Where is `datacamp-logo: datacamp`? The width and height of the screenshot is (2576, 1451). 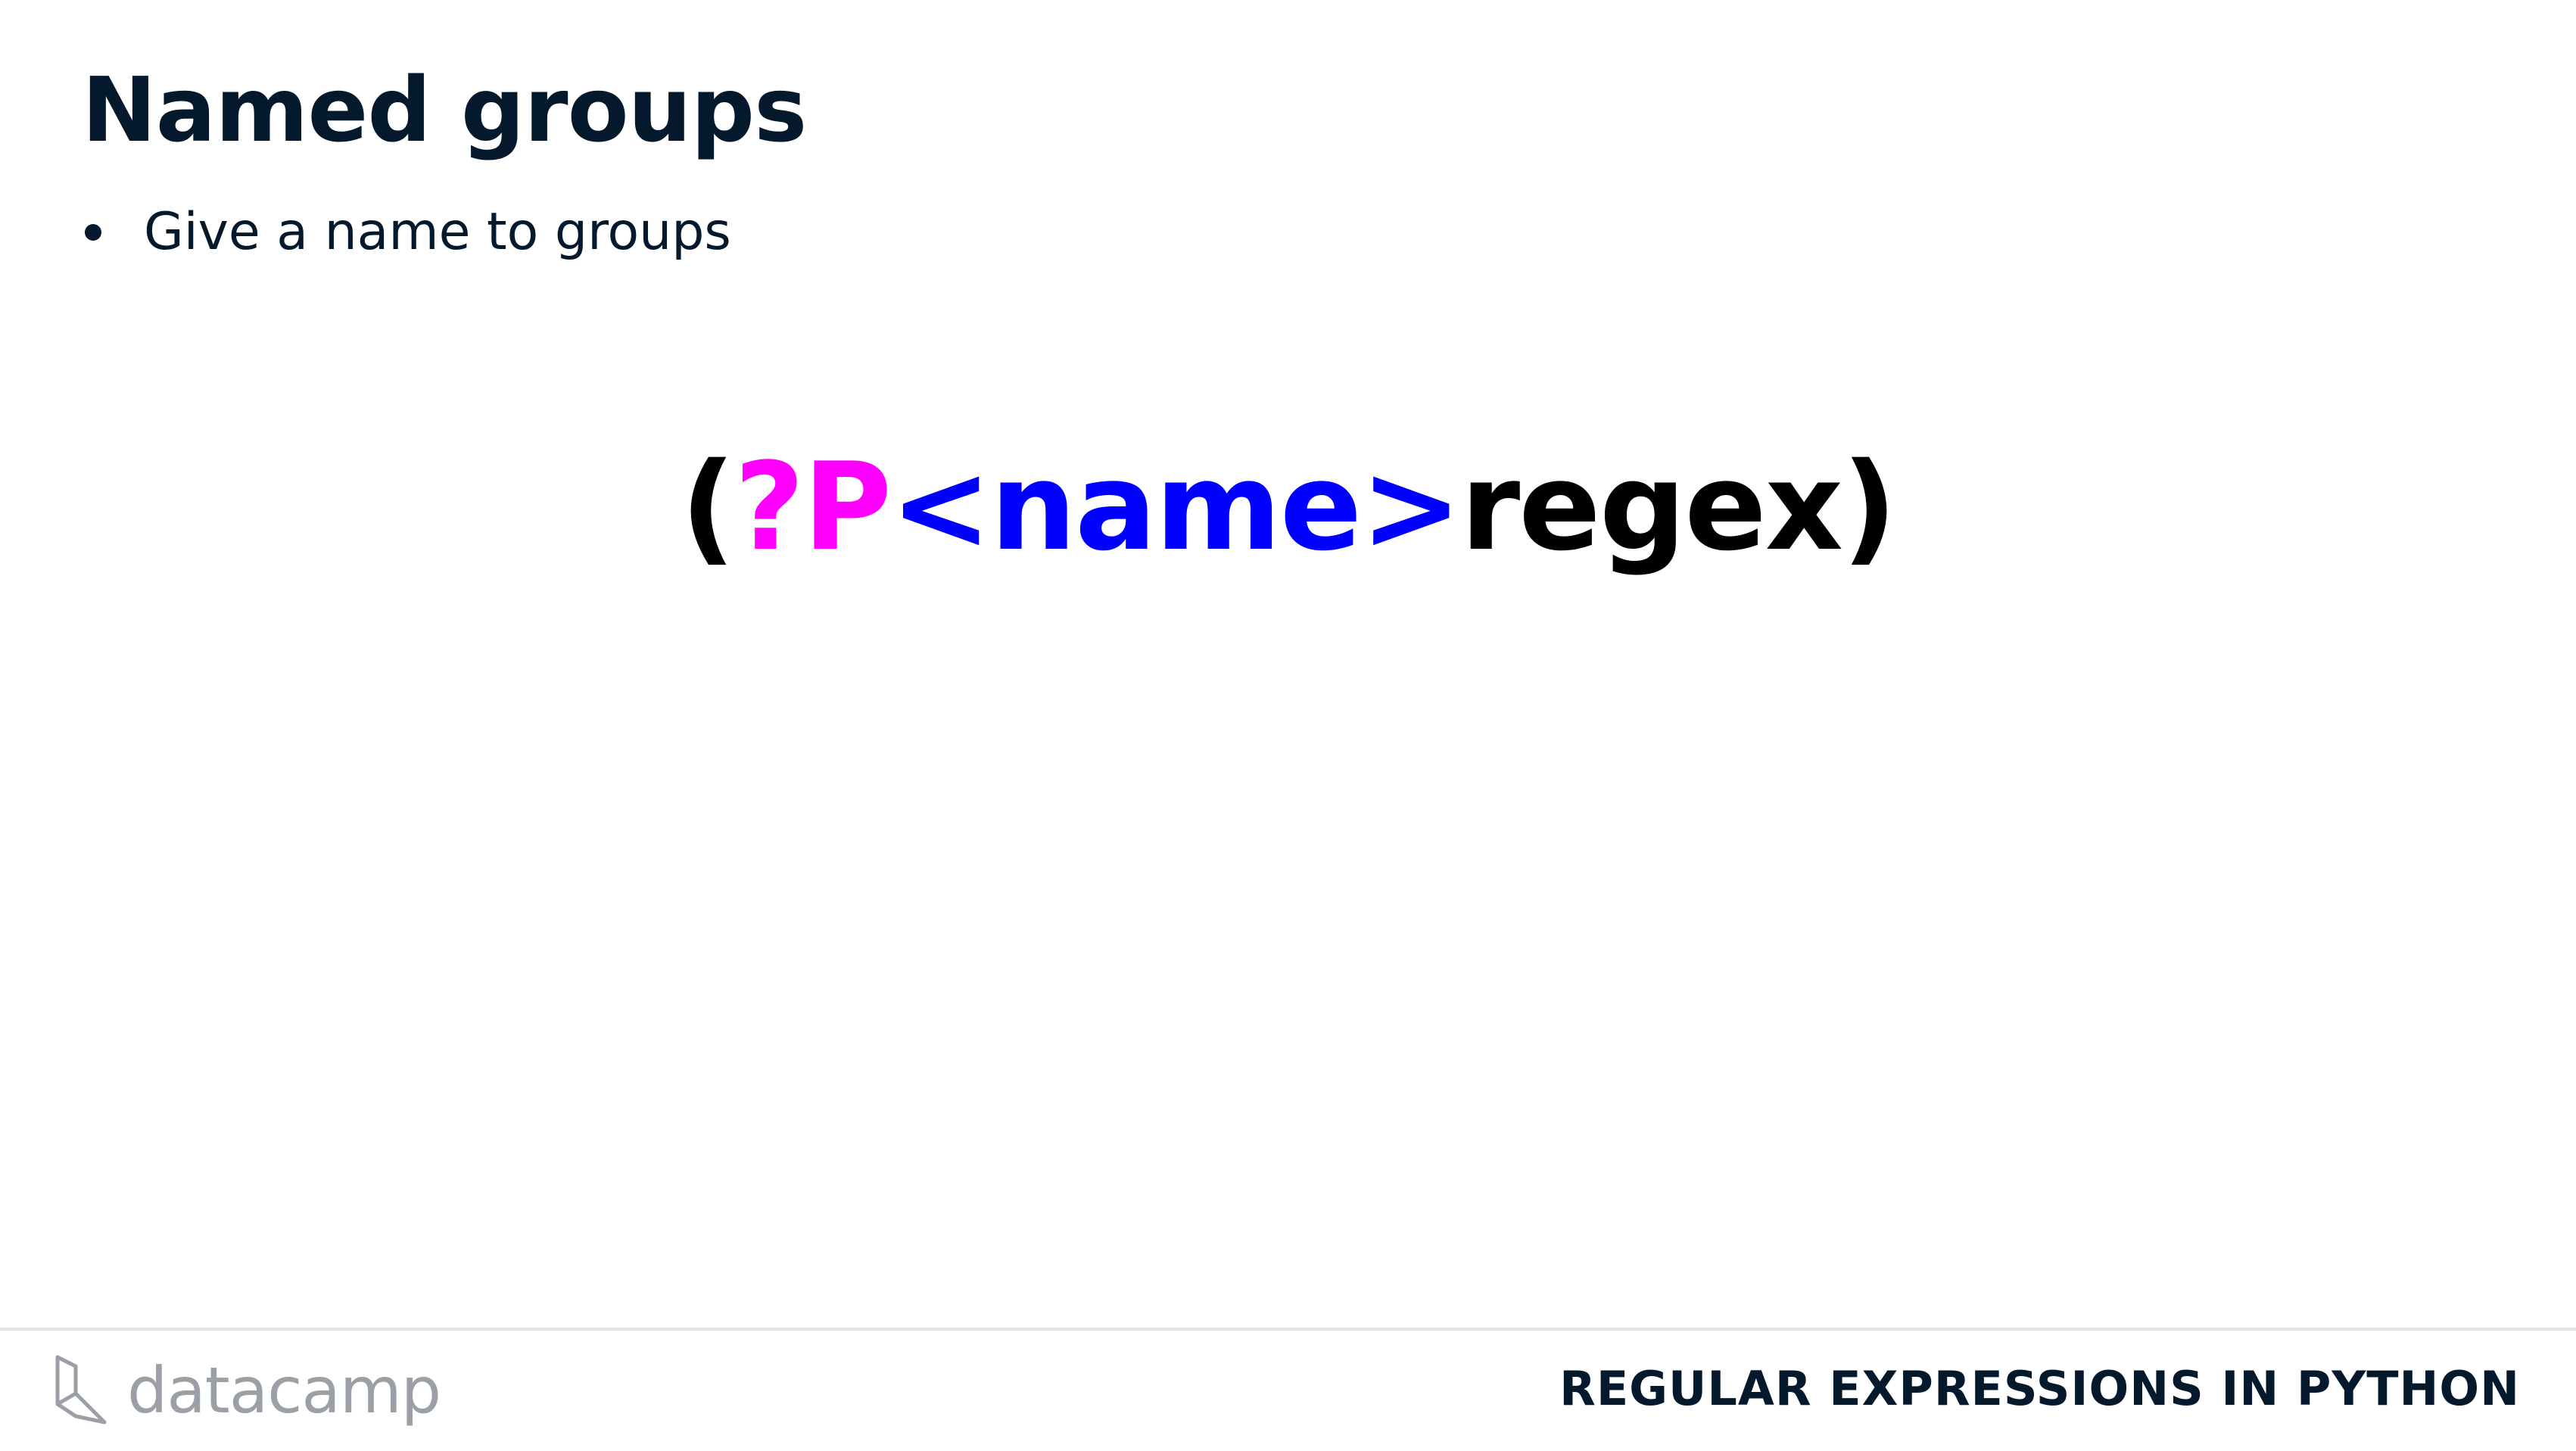
datacamp-logo: datacamp is located at coordinates (247, 1390).